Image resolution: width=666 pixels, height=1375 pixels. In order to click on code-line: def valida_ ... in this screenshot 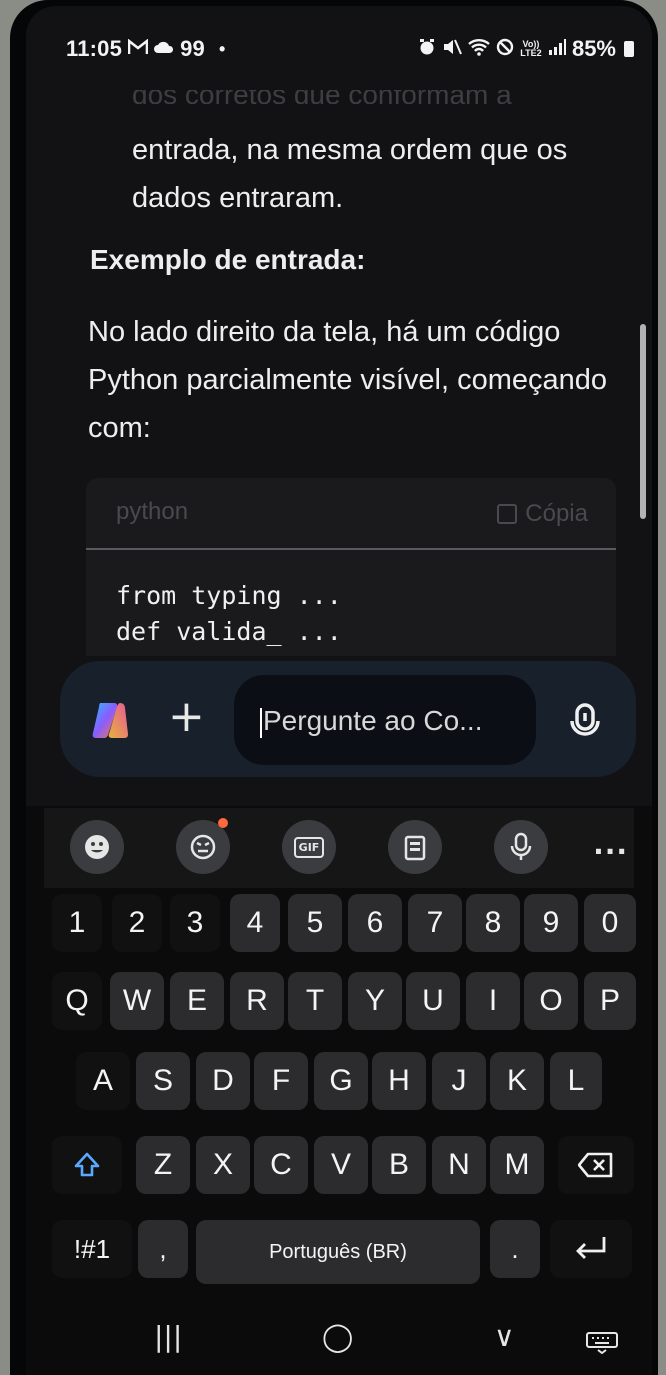, I will do `click(229, 631)`.